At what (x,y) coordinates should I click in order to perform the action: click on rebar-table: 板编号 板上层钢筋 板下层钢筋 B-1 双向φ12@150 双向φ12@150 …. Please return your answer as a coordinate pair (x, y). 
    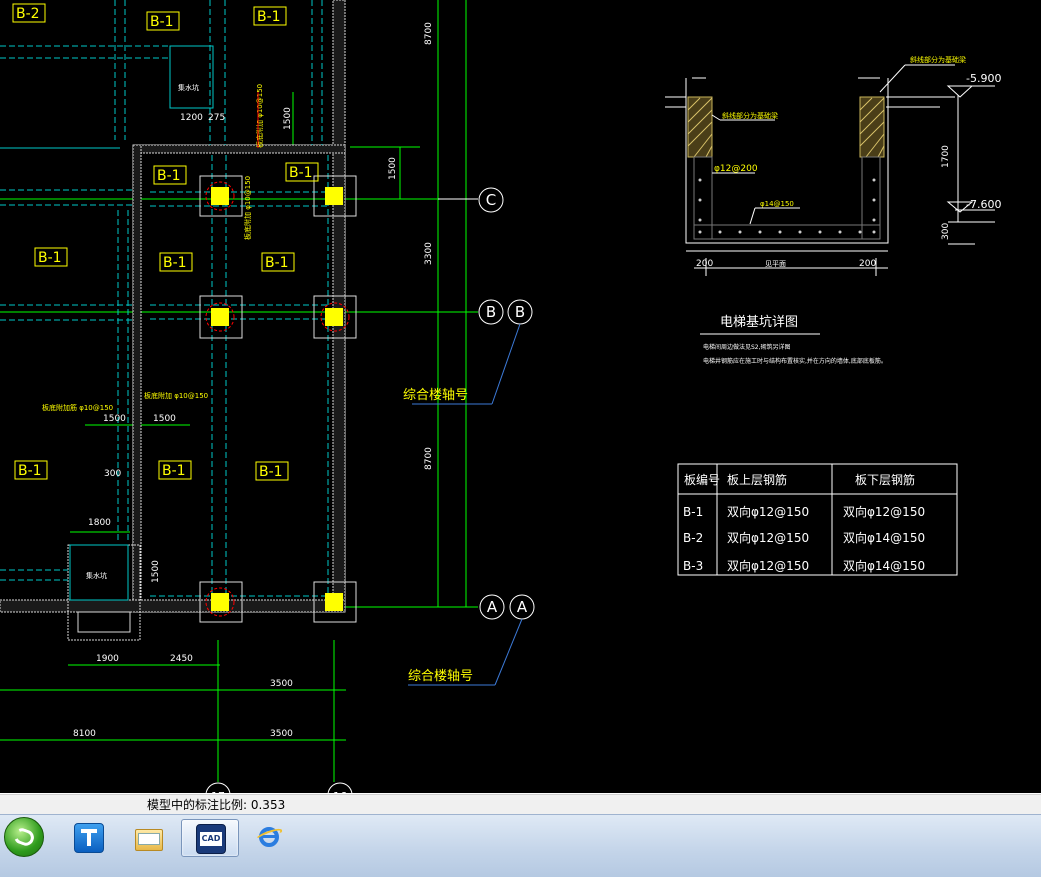
    Looking at the image, I should click on (817, 519).